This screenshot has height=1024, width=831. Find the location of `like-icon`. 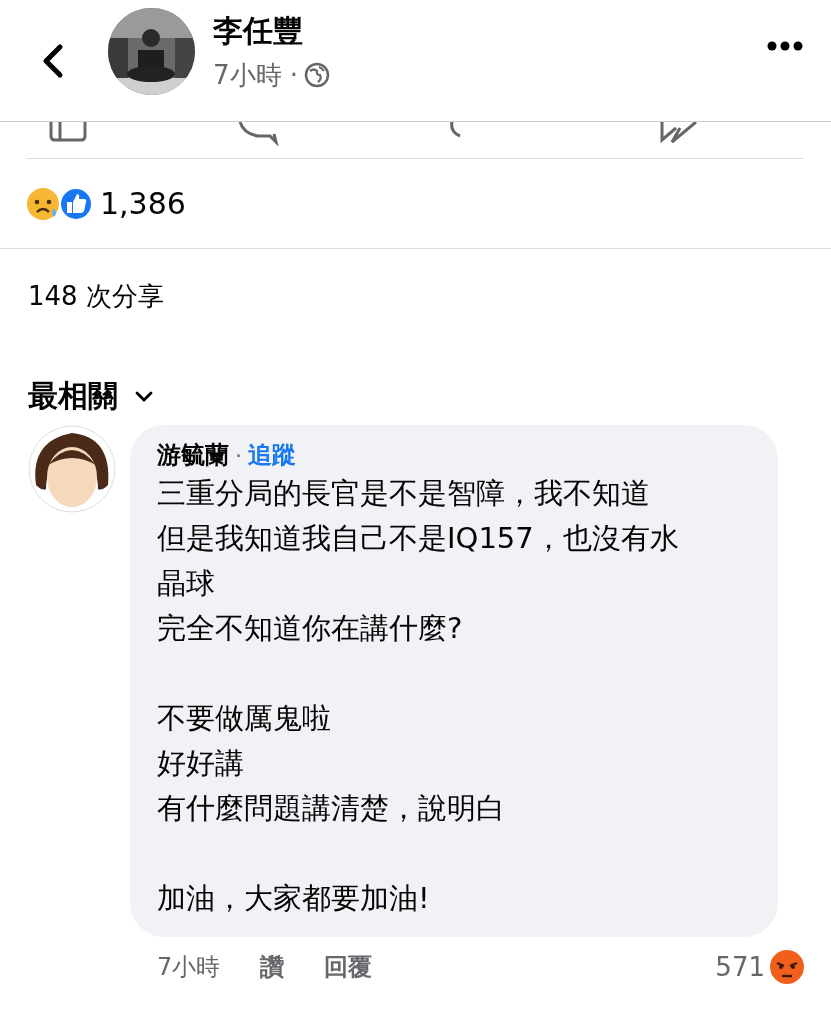

like-icon is located at coordinates (69, 132).